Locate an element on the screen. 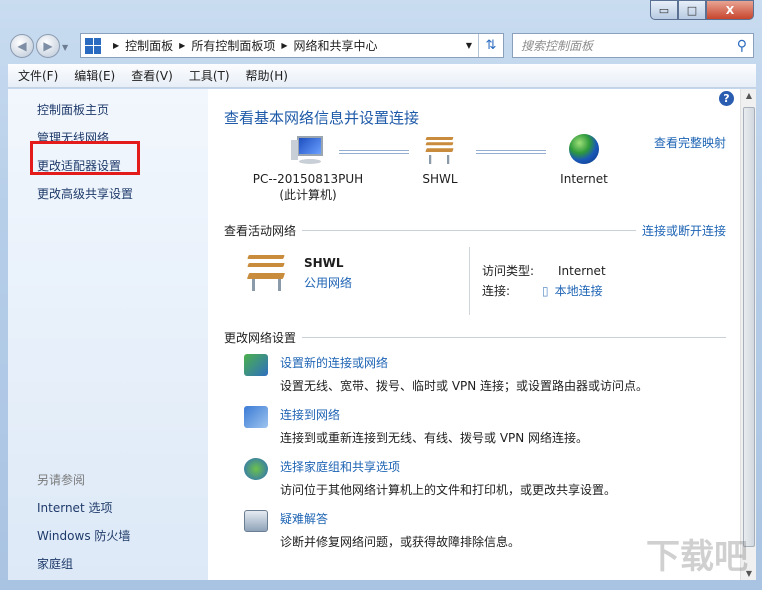 This screenshot has height=590, width=762. help-icon: ? is located at coordinates (726, 98).